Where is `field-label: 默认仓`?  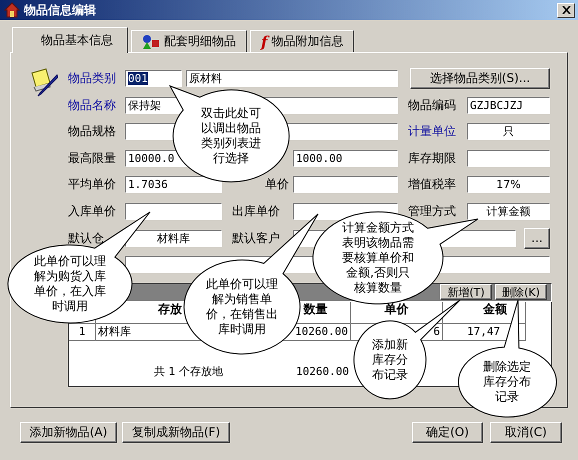 field-label: 默认仓 is located at coordinates (86, 238).